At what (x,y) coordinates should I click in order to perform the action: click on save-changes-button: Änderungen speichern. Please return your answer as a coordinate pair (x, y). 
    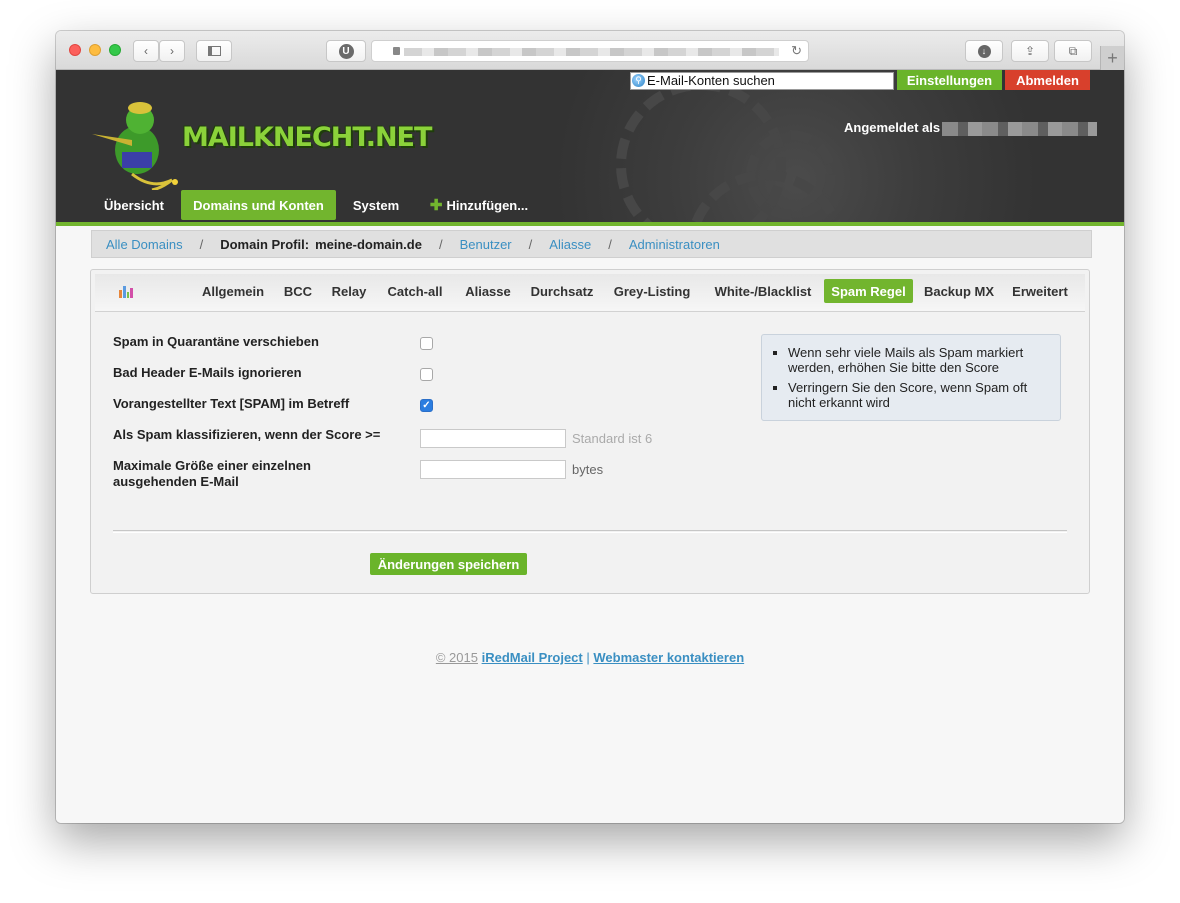
    Looking at the image, I should click on (448, 564).